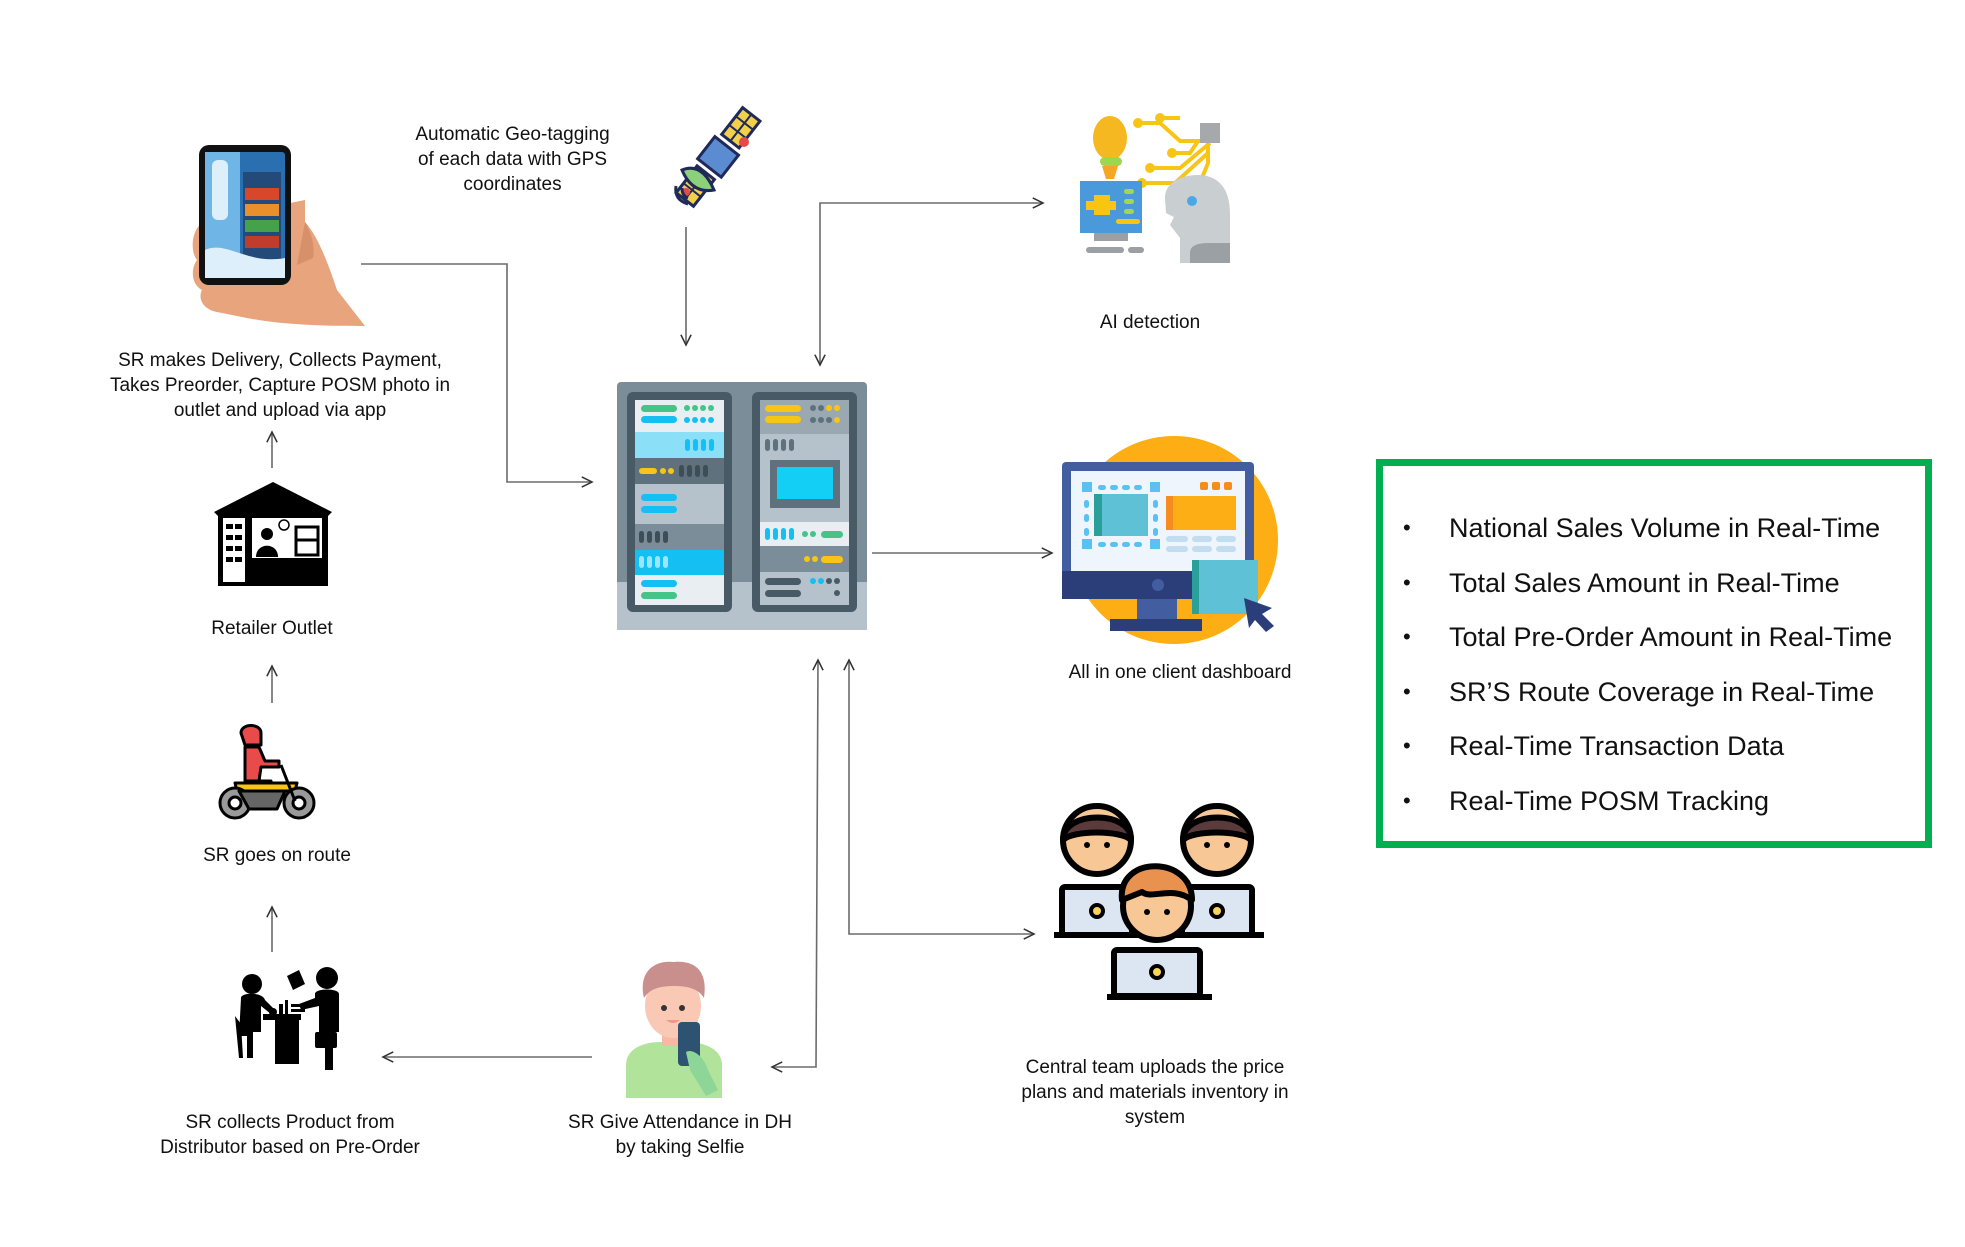  Describe the element at coordinates (290, 1147) in the screenshot. I see `distributor-label-line: Distributor based on Pre-Order` at that location.